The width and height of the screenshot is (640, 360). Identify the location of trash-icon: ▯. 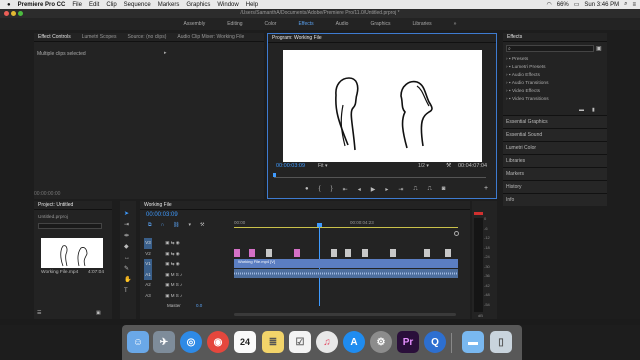
(501, 342).